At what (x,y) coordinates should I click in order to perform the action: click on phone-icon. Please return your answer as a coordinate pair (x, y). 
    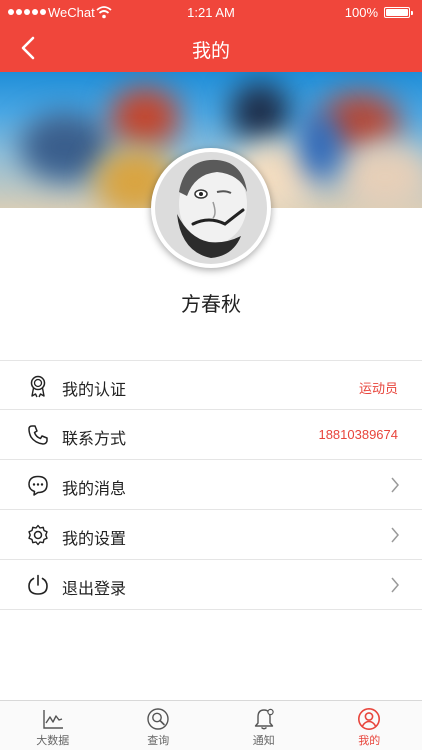
    Looking at the image, I should click on (38, 435).